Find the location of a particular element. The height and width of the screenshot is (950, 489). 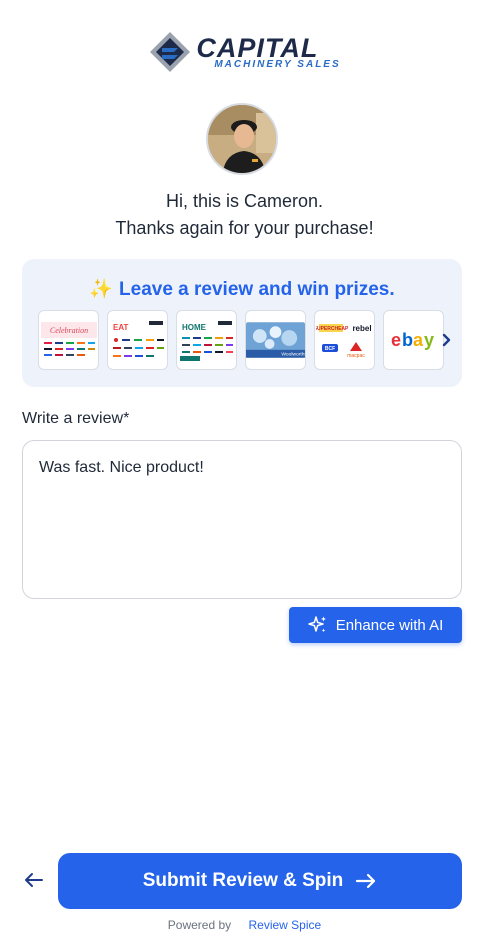

enhance-button-label: Enhance with AI is located at coordinates (389, 625).